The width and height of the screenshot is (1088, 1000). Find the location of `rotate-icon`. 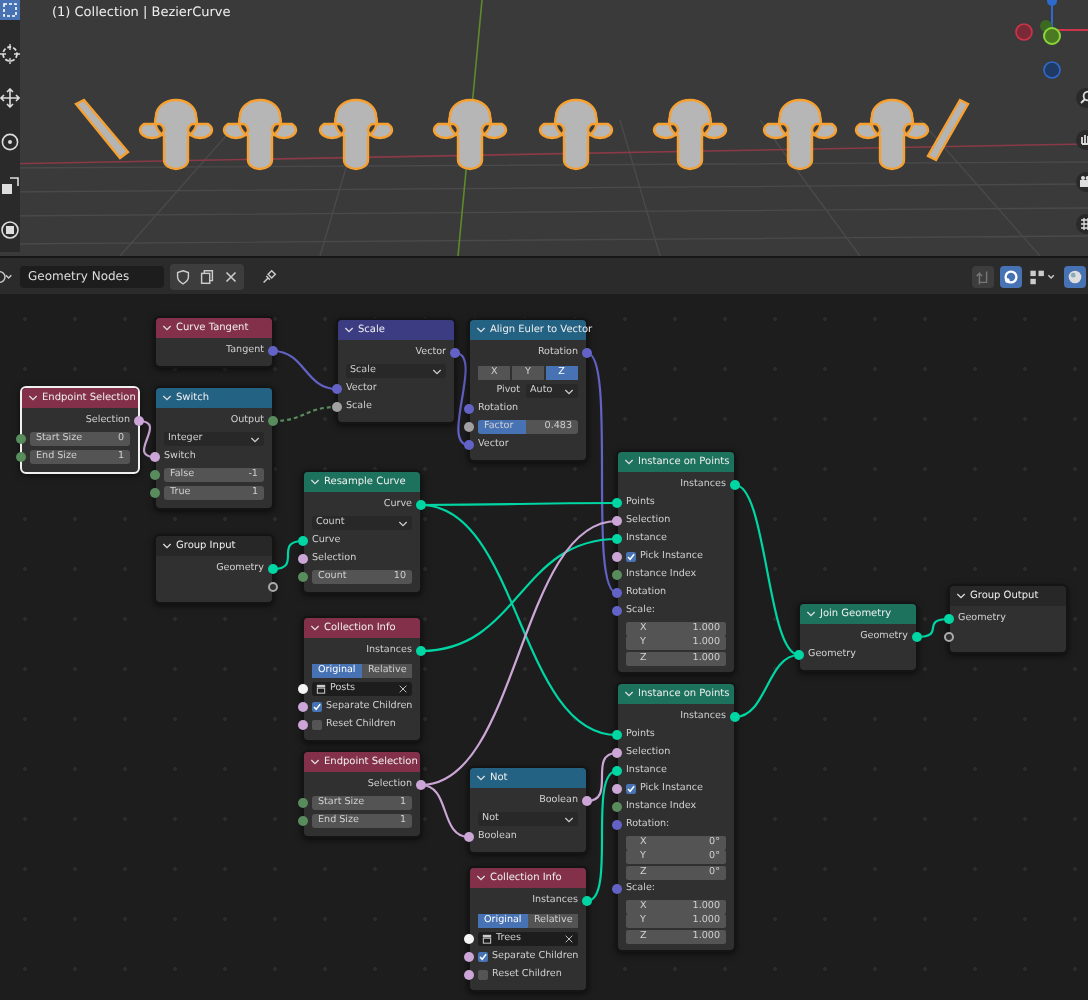

rotate-icon is located at coordinates (10, 142).